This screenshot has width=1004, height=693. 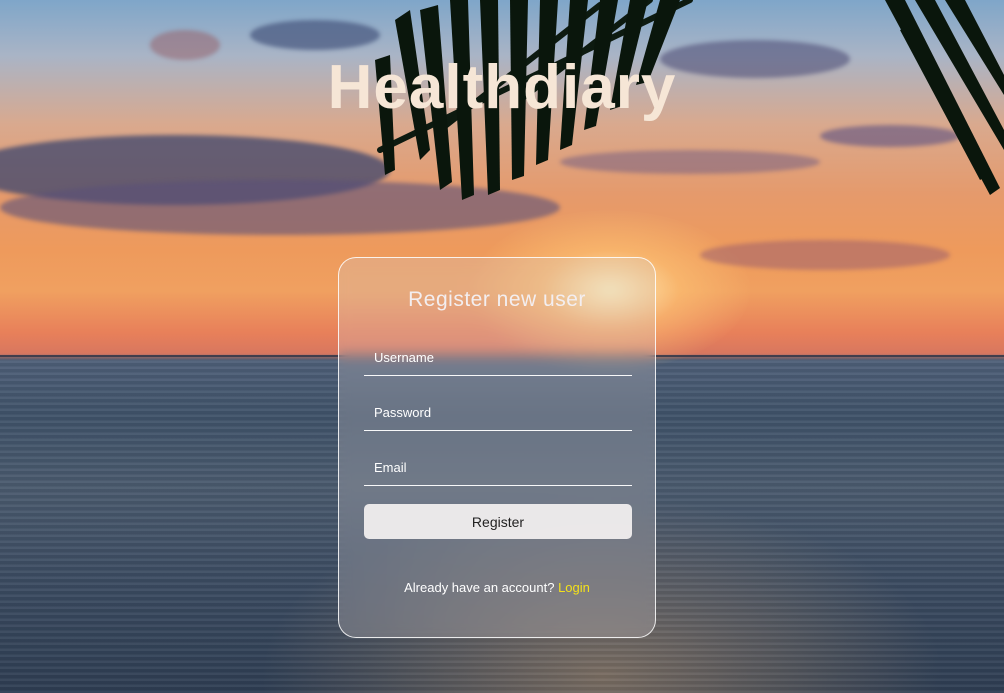 I want to click on app-title: Healthdiary, so click(x=502, y=87).